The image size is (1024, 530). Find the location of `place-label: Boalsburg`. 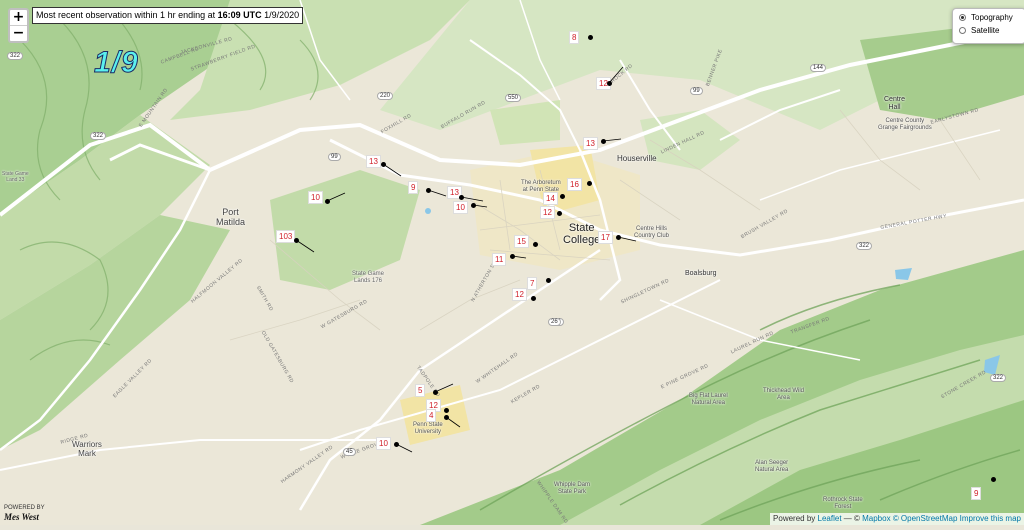

place-label: Boalsburg is located at coordinates (701, 274).